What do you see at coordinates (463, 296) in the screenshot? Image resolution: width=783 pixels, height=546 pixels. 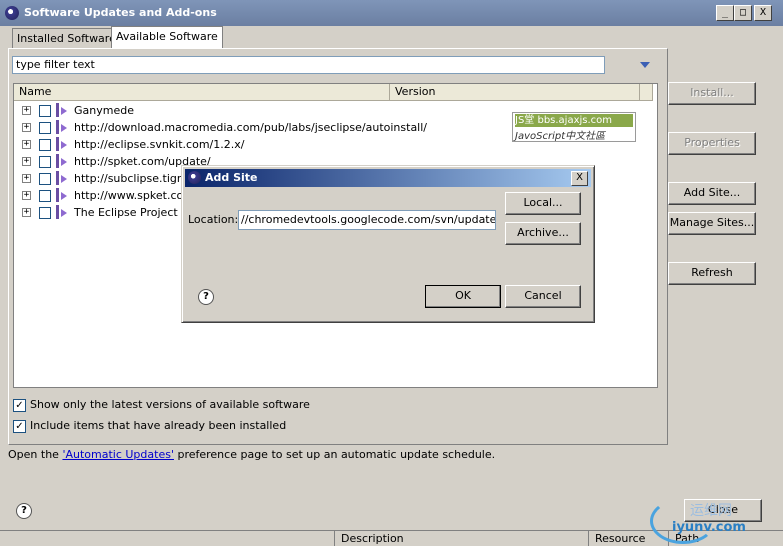 I see `ok-button: OK` at bounding box center [463, 296].